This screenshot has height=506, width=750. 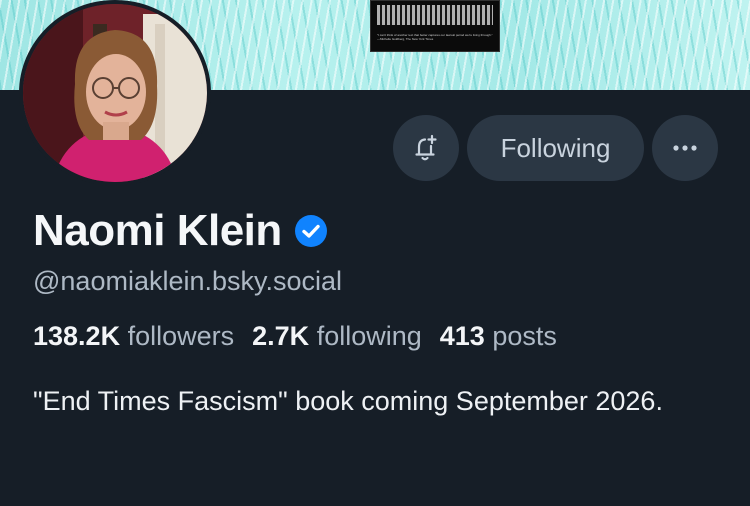 What do you see at coordinates (77, 336) in the screenshot?
I see `followers-count: 138.2K` at bounding box center [77, 336].